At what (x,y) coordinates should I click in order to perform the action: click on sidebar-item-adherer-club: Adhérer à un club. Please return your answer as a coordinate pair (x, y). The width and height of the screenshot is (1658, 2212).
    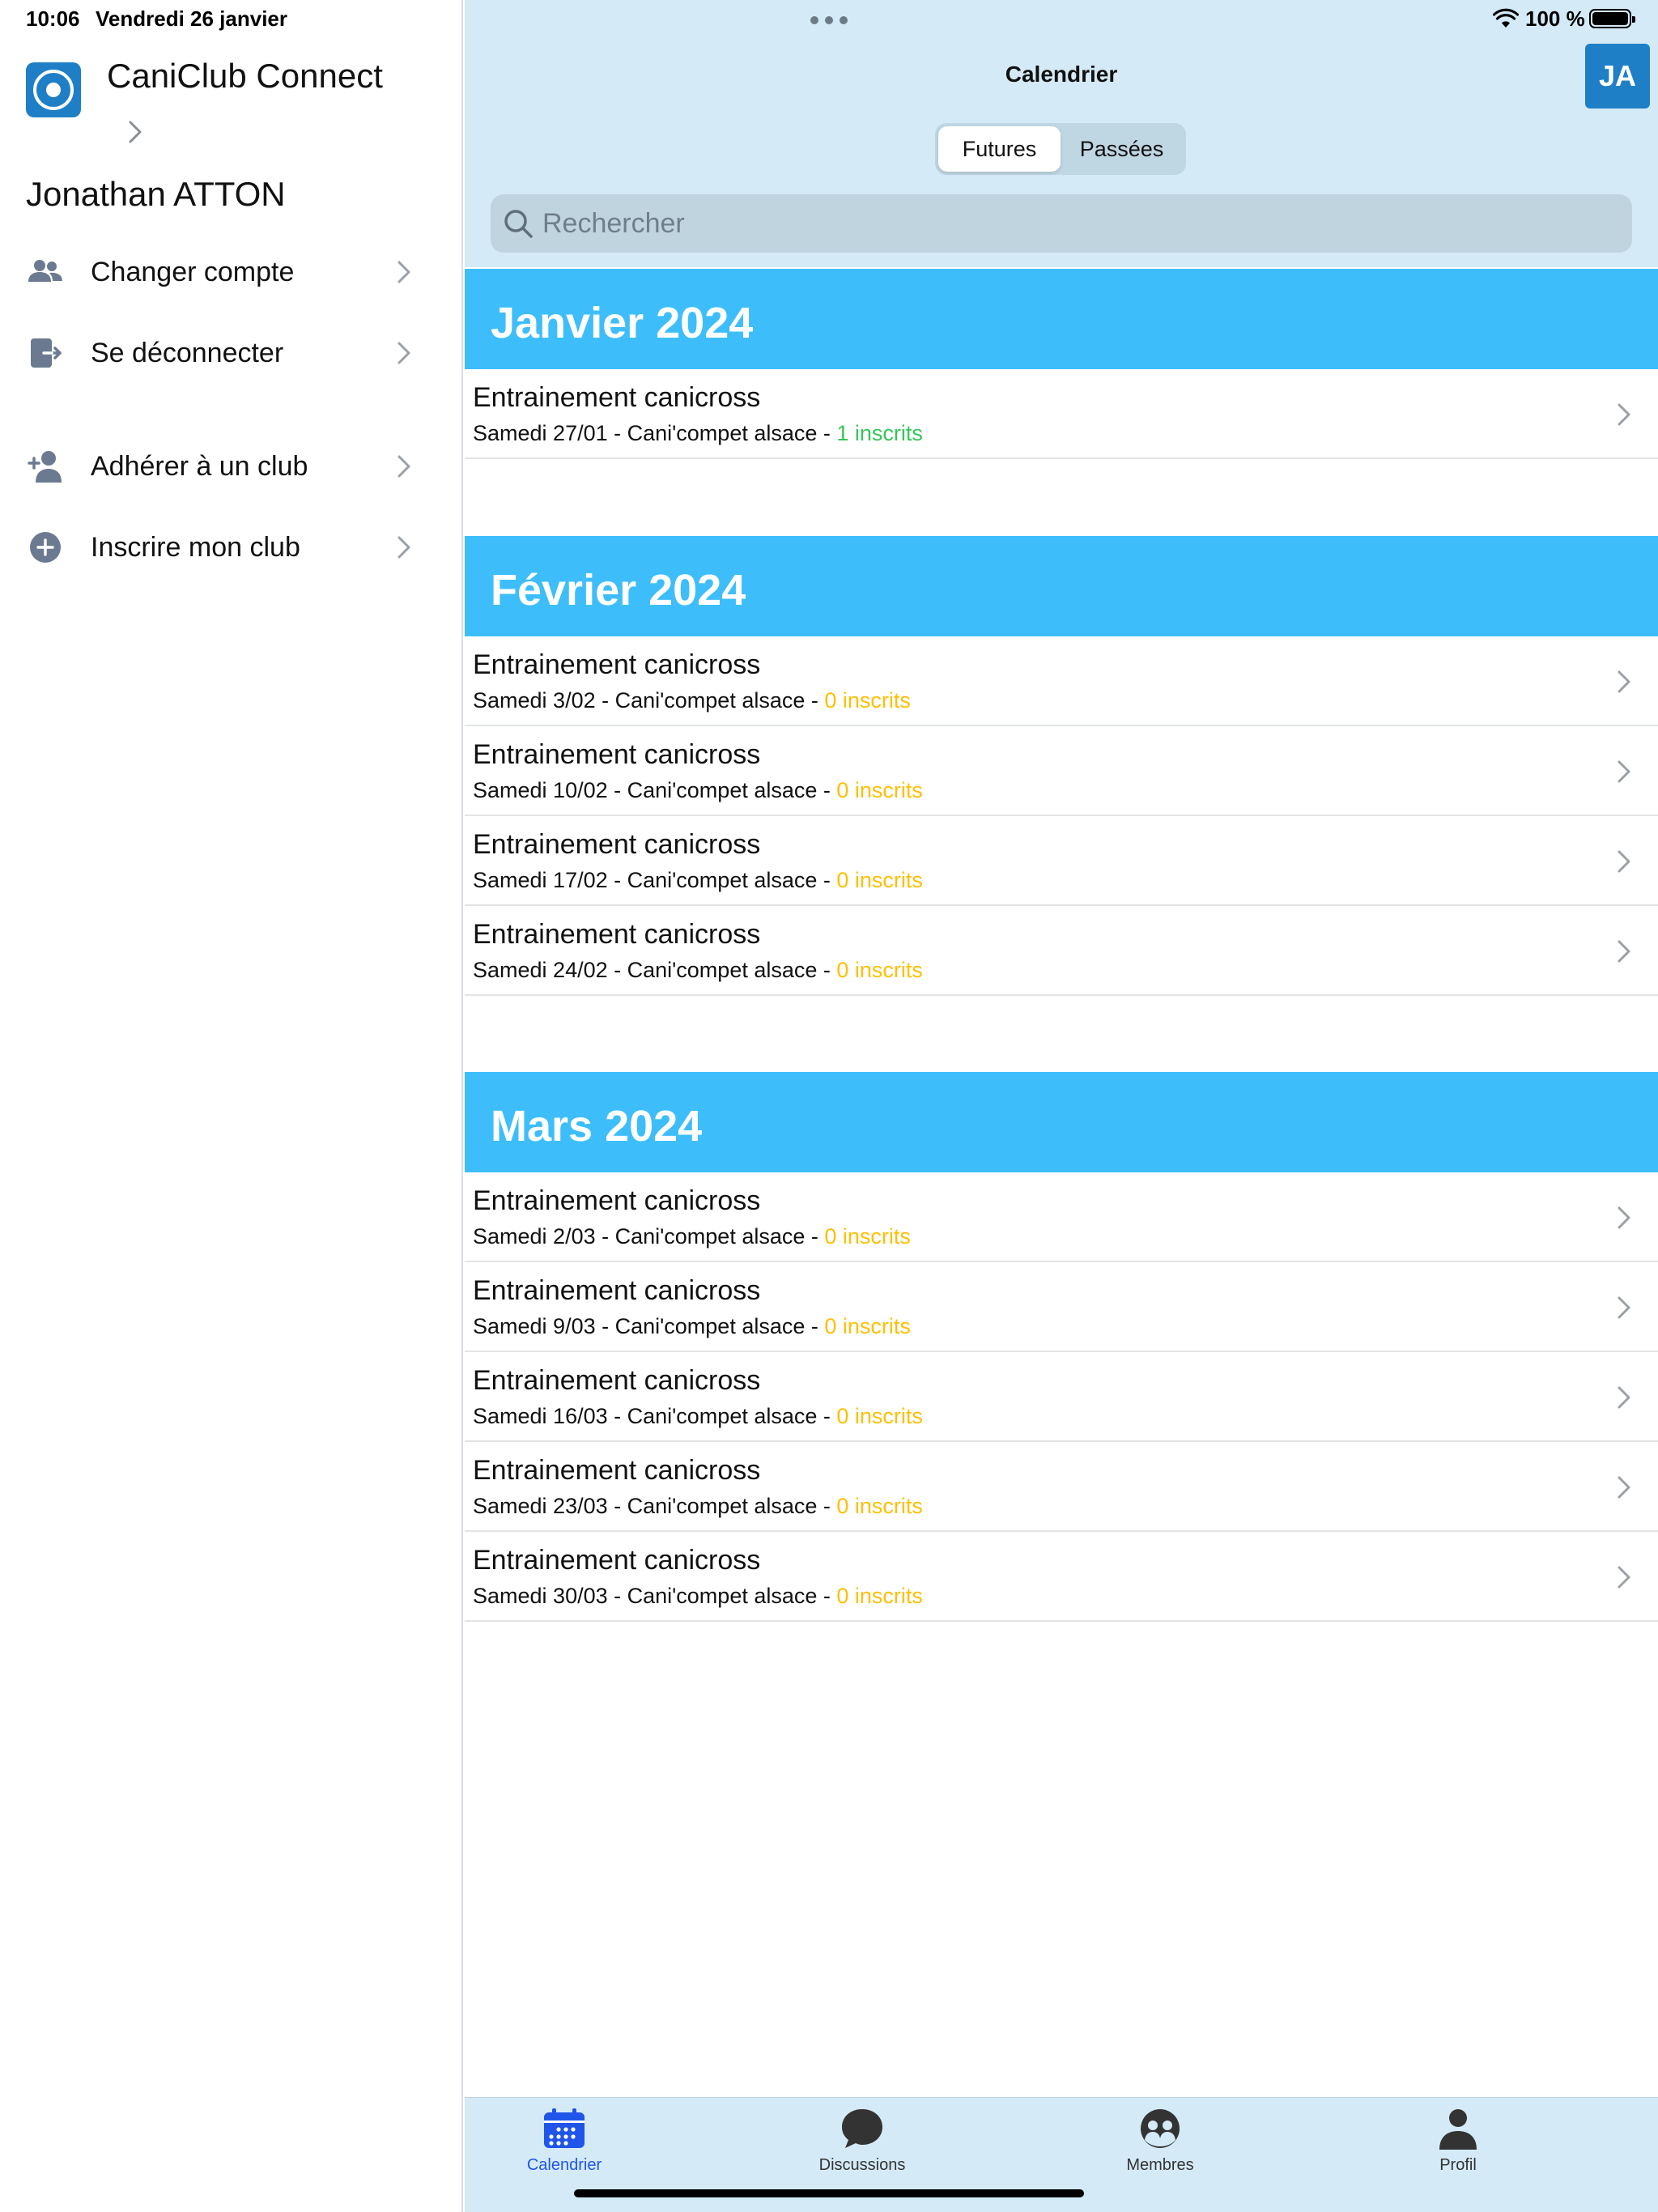
    Looking at the image, I should click on (231, 467).